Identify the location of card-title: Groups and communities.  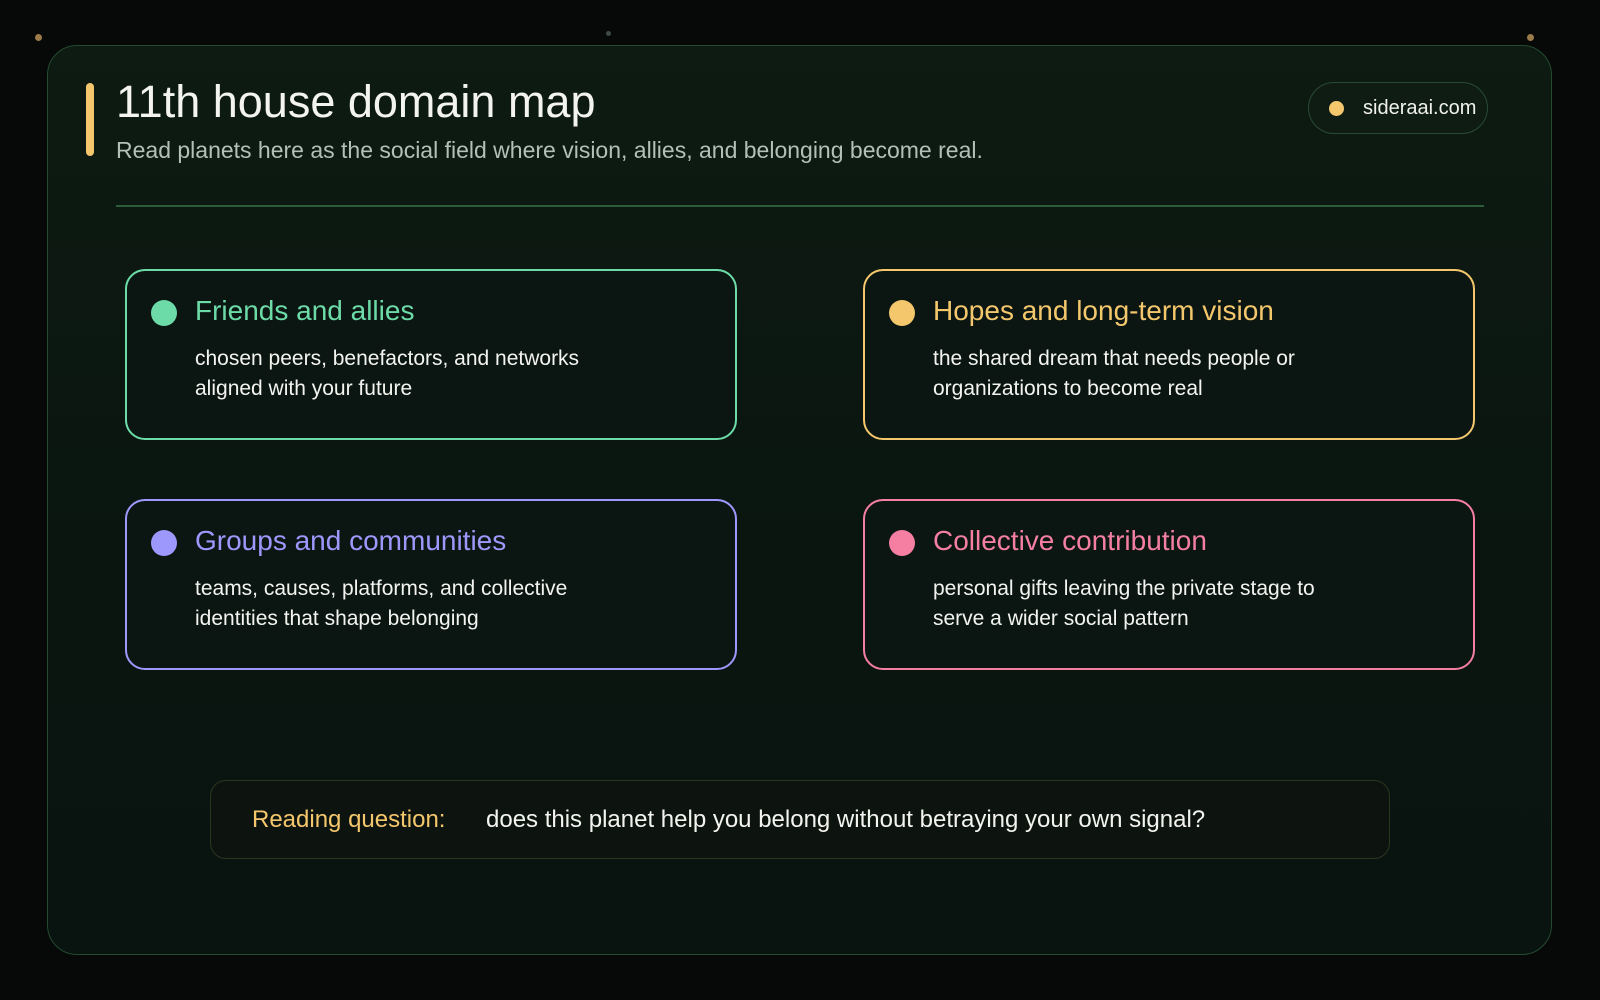
(351, 540).